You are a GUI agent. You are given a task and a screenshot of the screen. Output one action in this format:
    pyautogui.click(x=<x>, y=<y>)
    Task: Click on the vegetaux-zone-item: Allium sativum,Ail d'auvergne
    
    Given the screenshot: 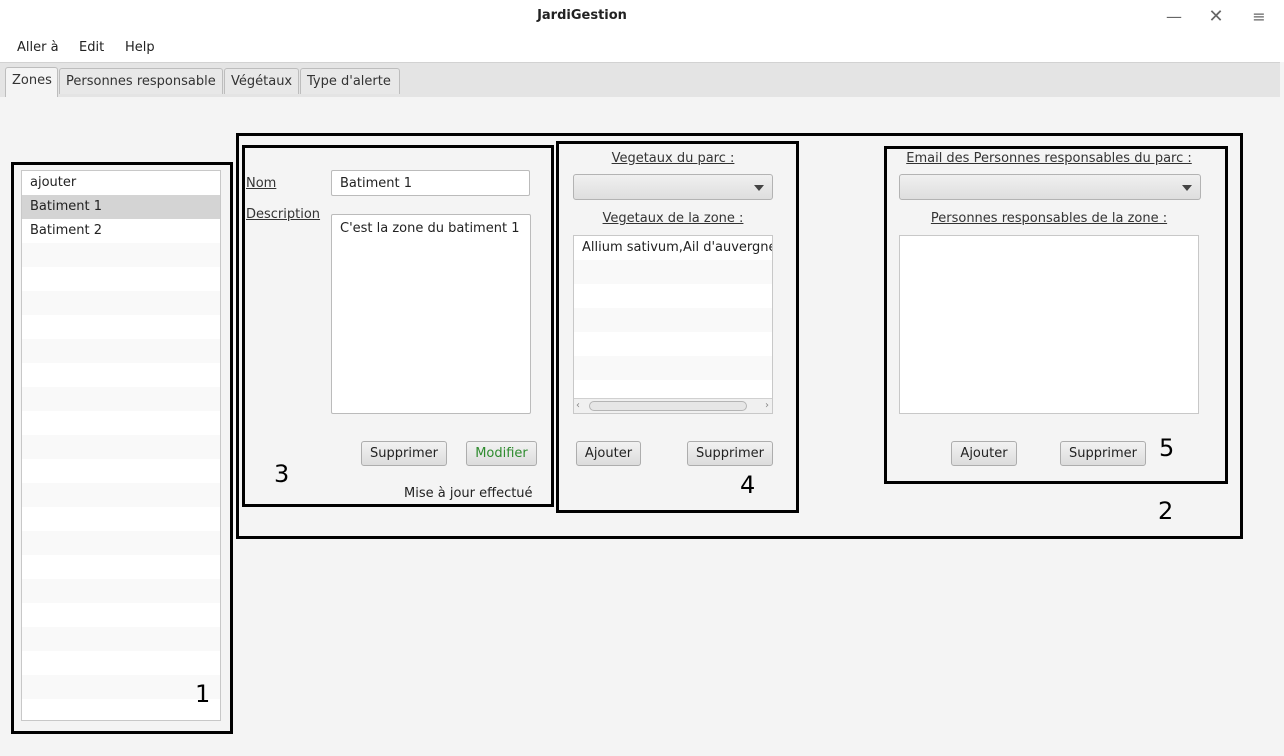 What is the action you would take?
    pyautogui.click(x=673, y=248)
    